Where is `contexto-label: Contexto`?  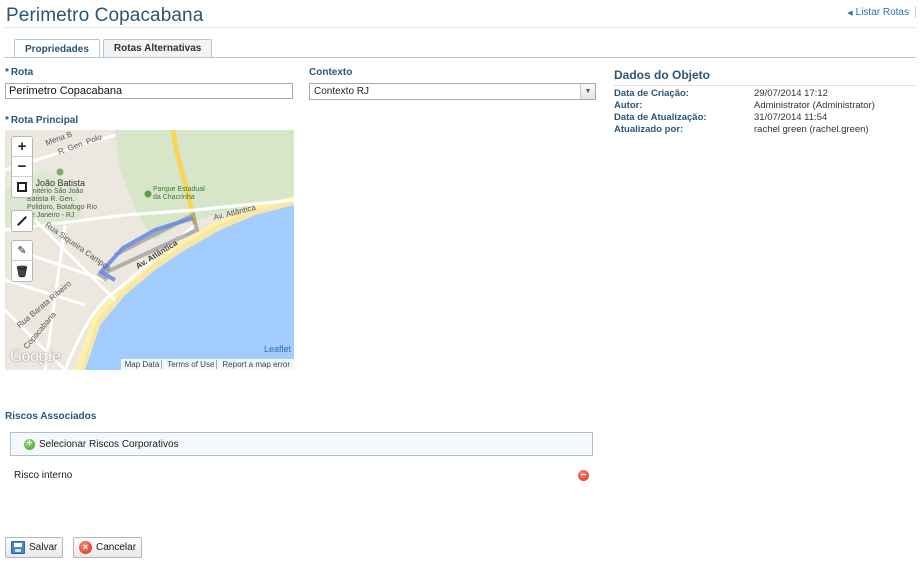
contexto-label: Contexto is located at coordinates (331, 72).